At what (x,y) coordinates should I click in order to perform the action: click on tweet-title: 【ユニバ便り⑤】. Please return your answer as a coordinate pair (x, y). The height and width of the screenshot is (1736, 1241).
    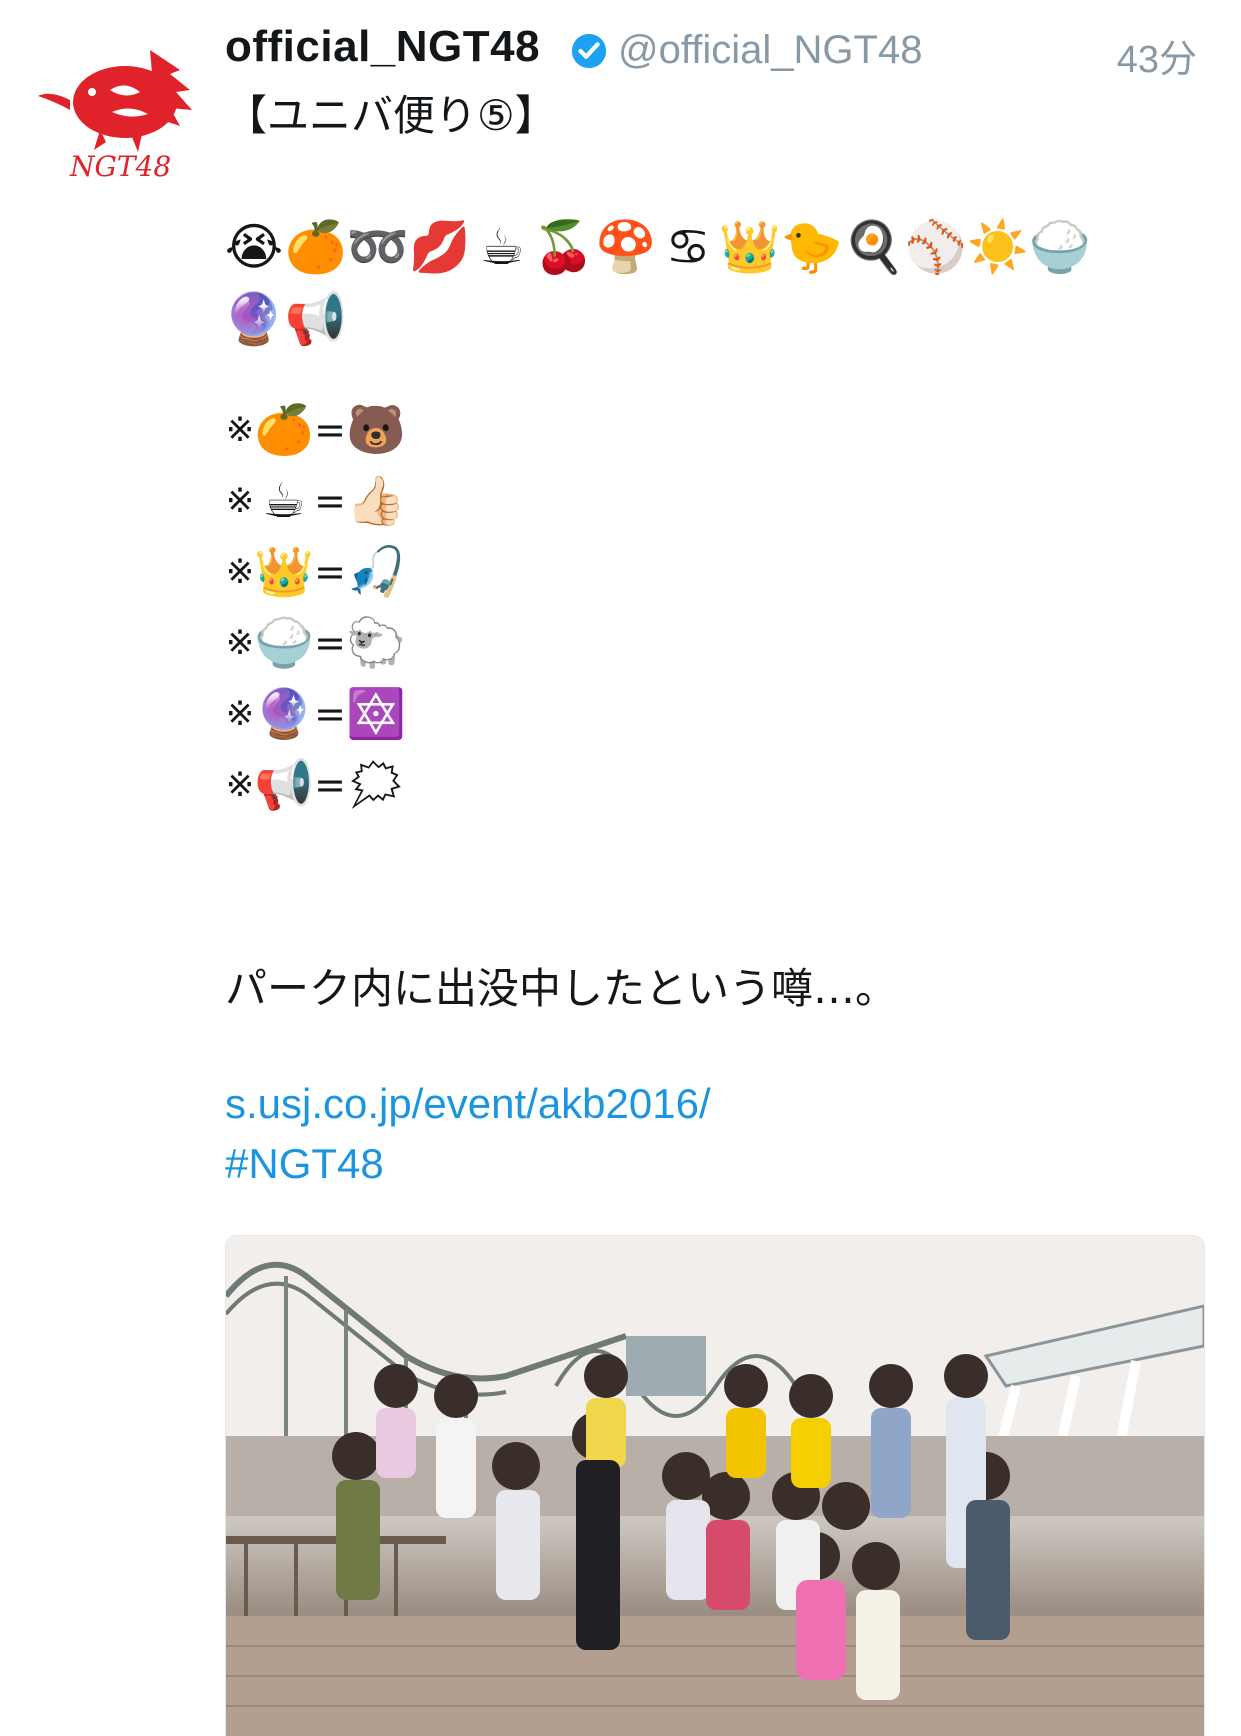
    Looking at the image, I should click on (391, 115).